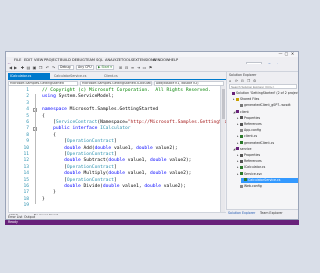 The image size is (320, 273). I want to click on line-number: 15, so click(26, 180).